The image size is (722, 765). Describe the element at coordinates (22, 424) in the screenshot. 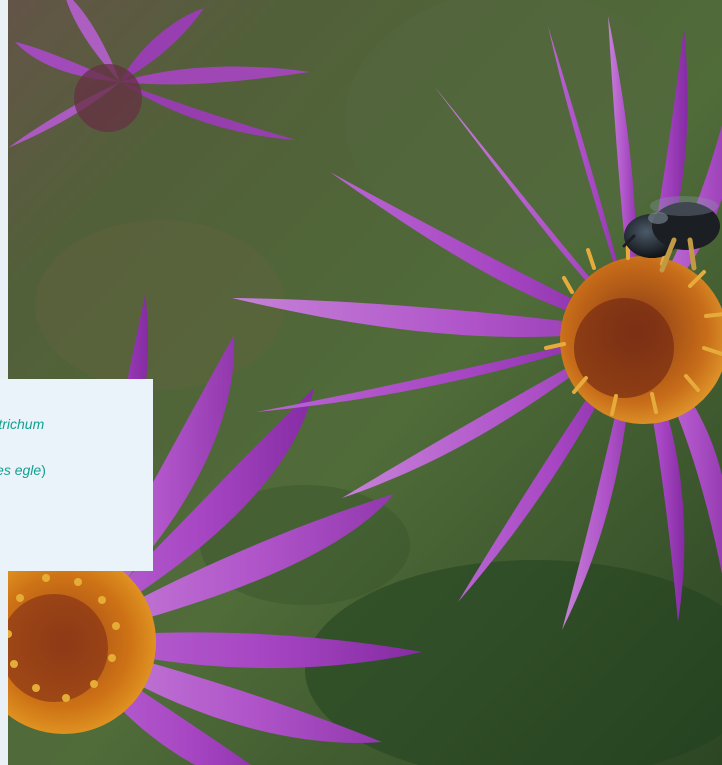

I see `caption-italic-1: Symphyotrichum` at that location.